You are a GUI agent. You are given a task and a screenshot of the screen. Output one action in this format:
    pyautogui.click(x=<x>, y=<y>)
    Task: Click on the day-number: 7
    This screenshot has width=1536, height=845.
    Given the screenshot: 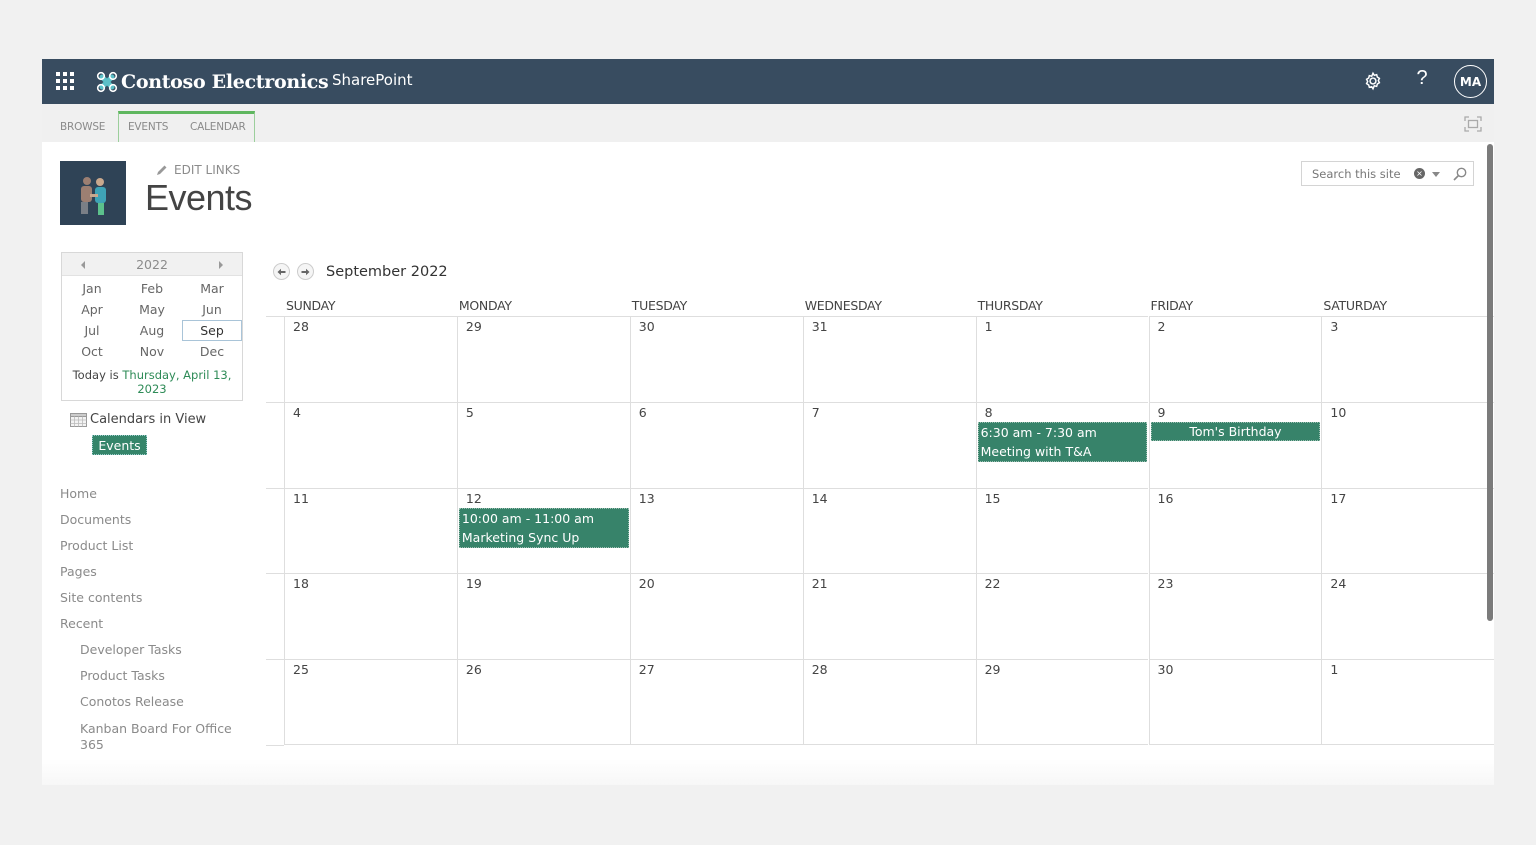 What is the action you would take?
    pyautogui.click(x=816, y=412)
    